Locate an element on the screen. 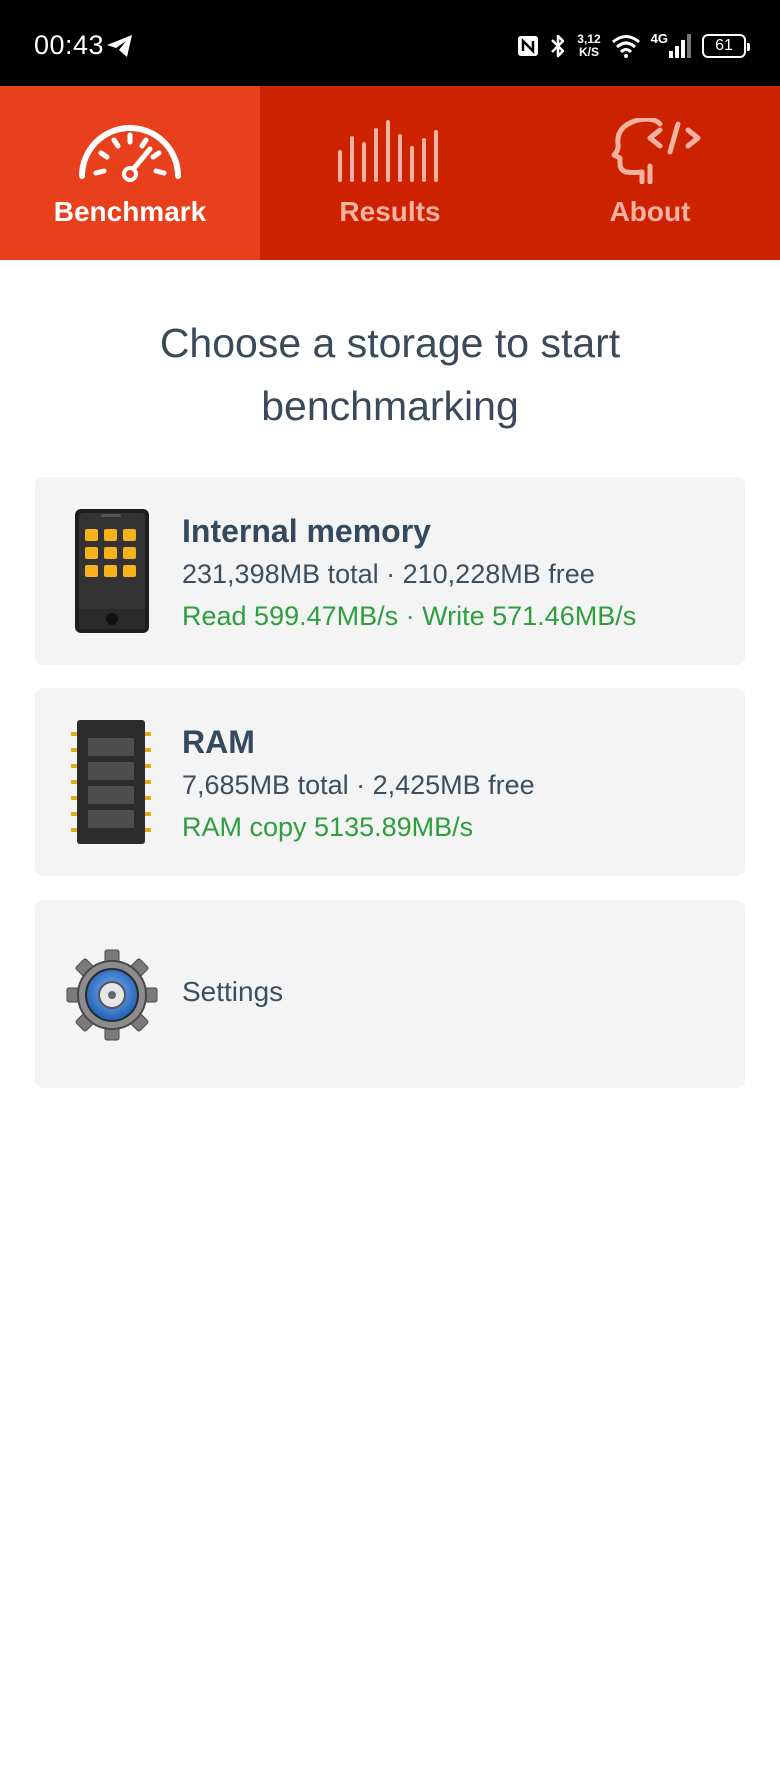 The height and width of the screenshot is (1777, 780). tab-results: Results is located at coordinates (390, 173).